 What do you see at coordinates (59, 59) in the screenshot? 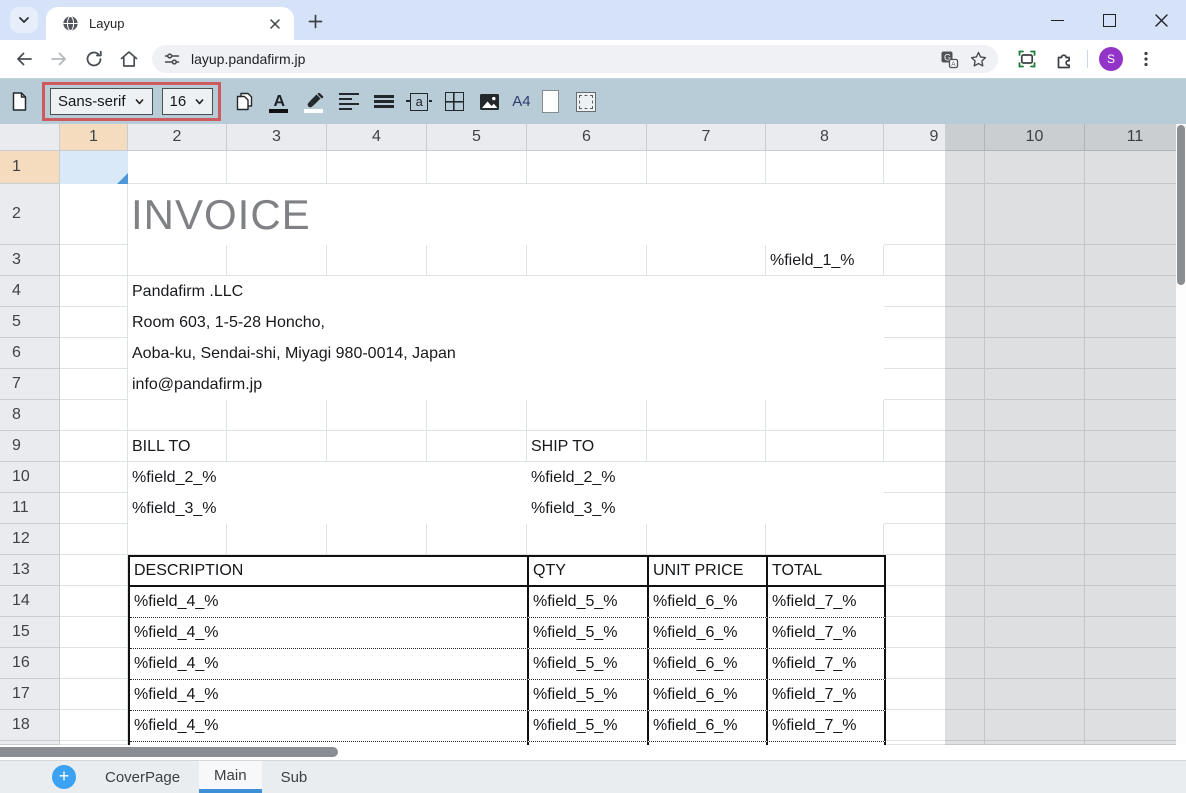
I see `forward-icon` at bounding box center [59, 59].